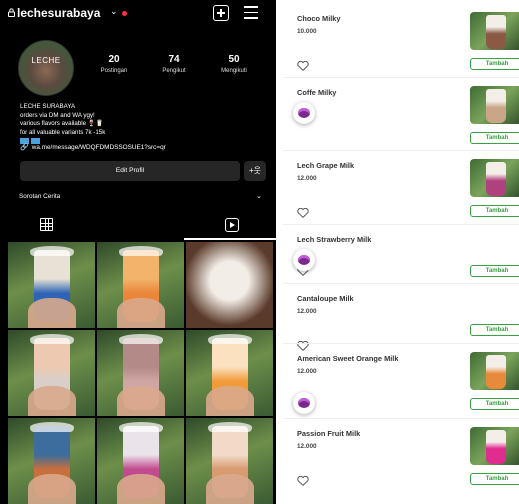 This screenshot has width=519, height=504. Describe the element at coordinates (401, 189) in the screenshot. I see `menu-item: Lech Grape Milk 12.000 Tambah` at that location.